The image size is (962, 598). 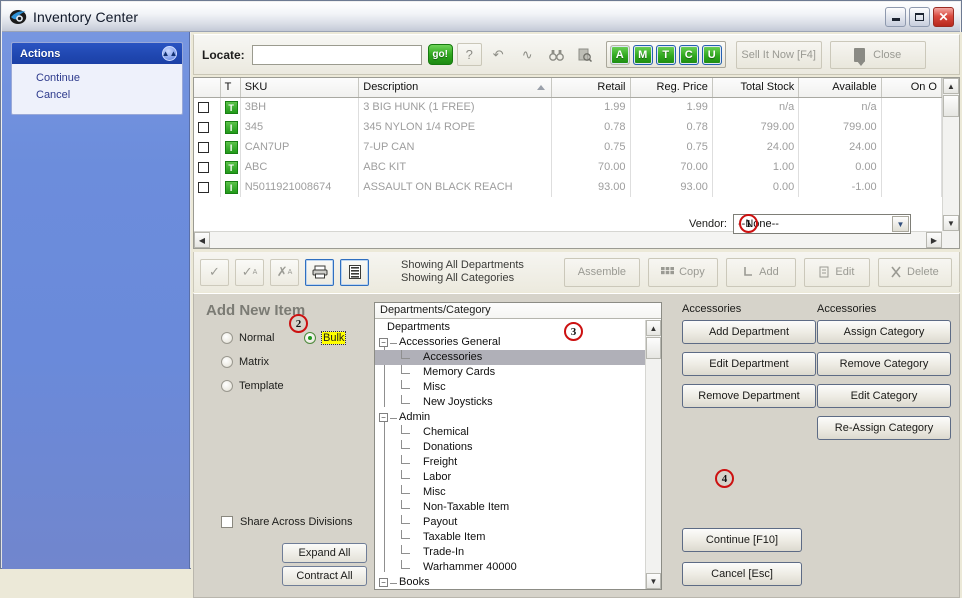 What do you see at coordinates (951, 86) in the screenshot?
I see `scroll-up-button: ▲` at bounding box center [951, 86].